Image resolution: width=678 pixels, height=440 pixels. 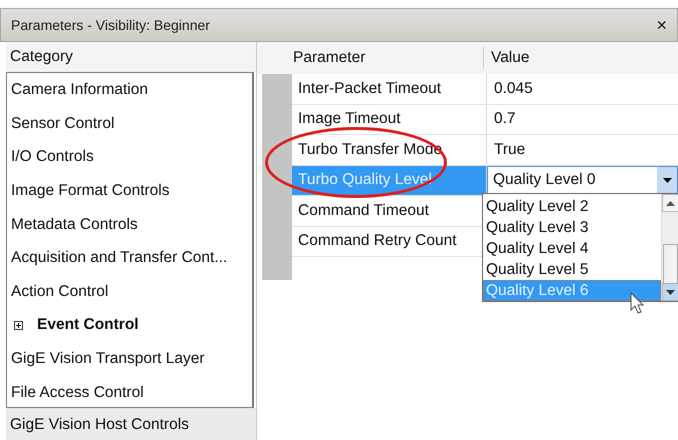 I want to click on expand-icon, so click(x=18, y=325).